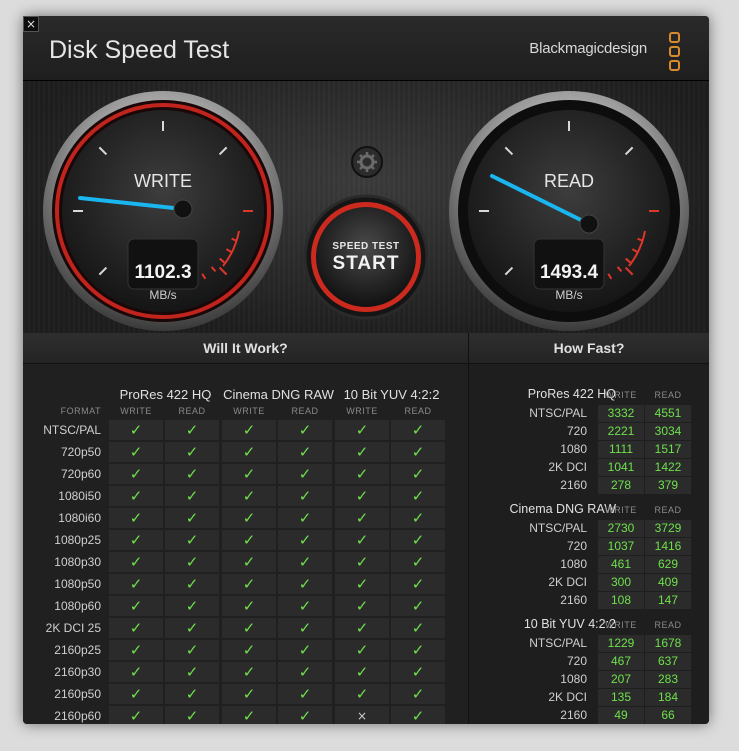 The width and height of the screenshot is (739, 751). I want to click on format-row-label: 1080p60, so click(77, 606).